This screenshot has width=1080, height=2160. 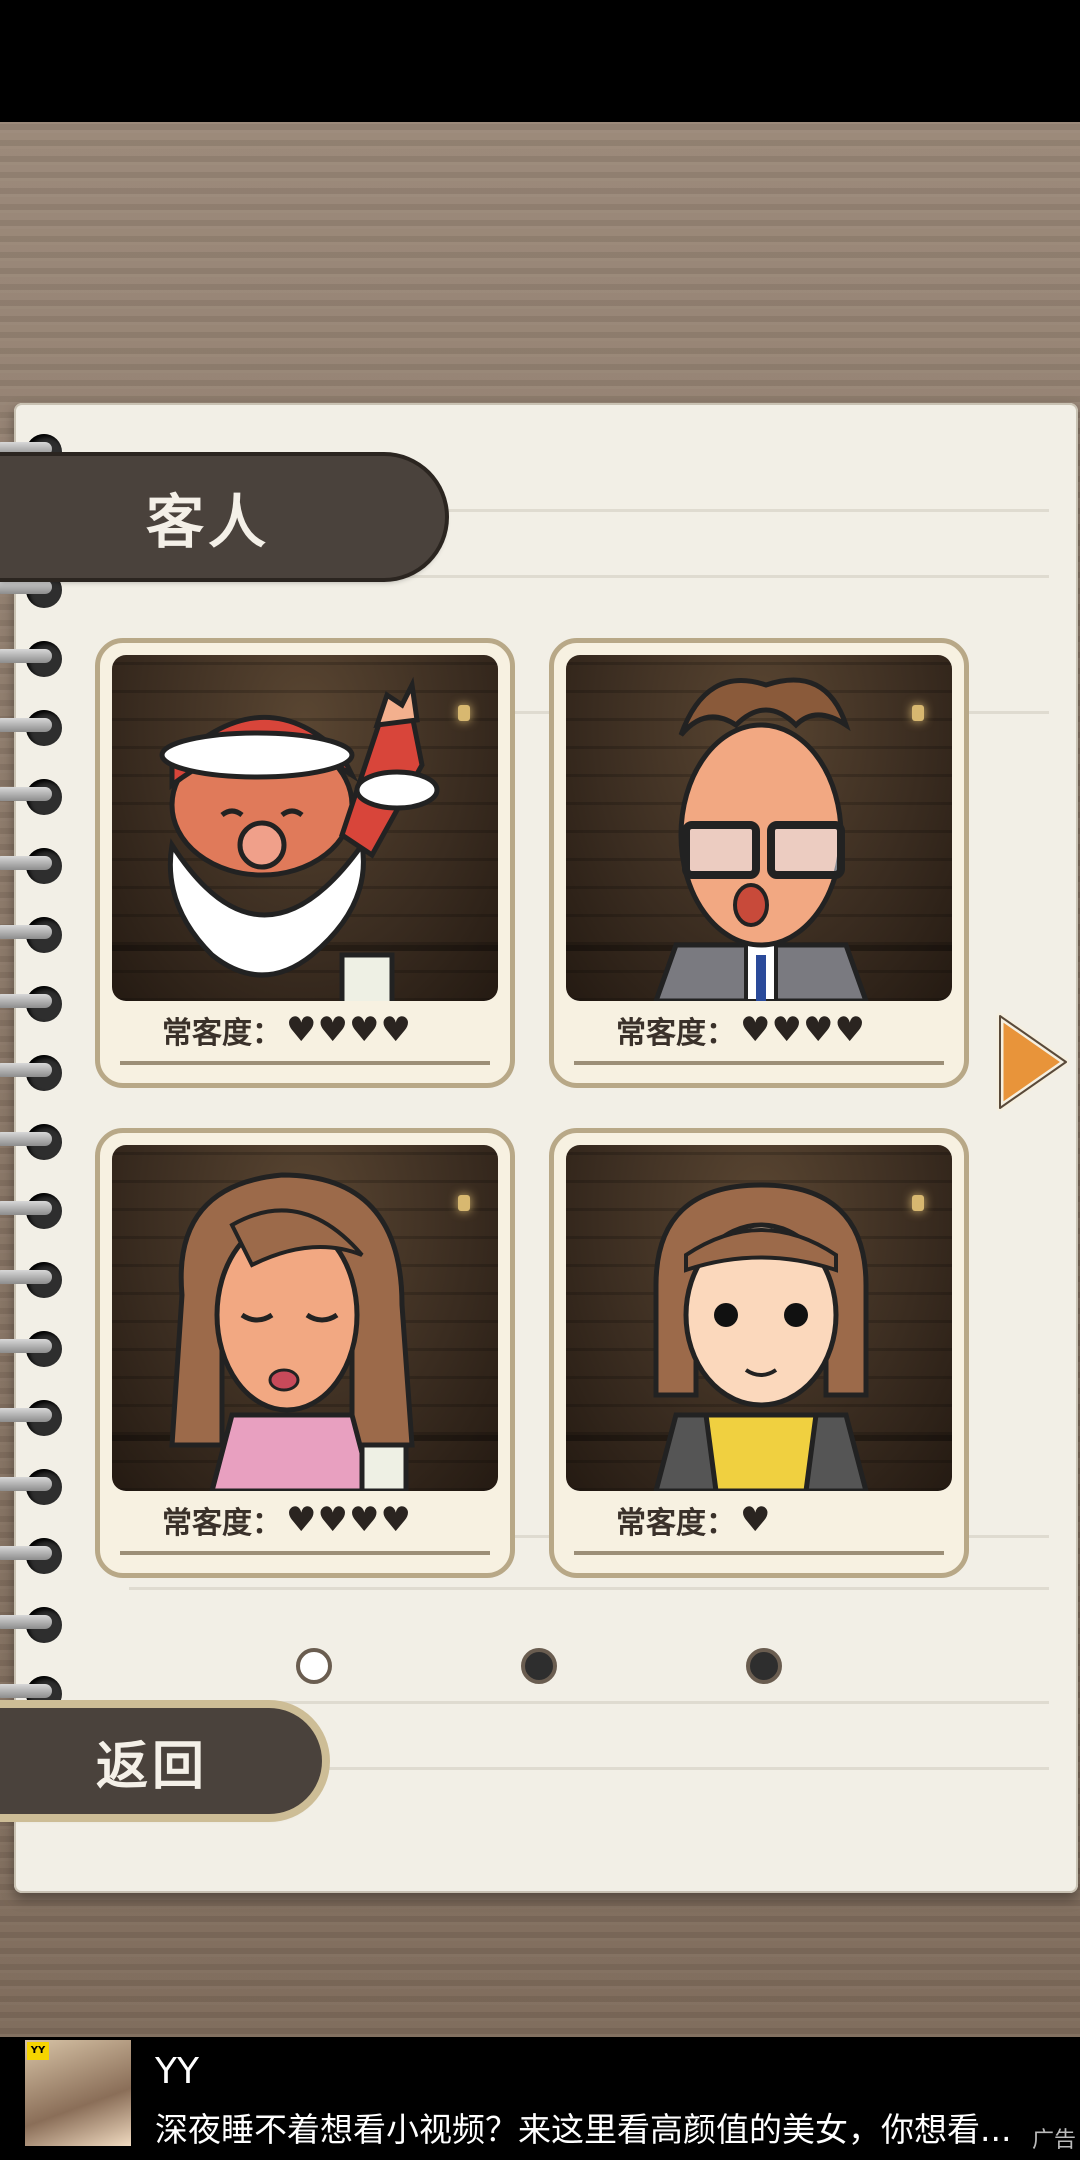 I want to click on page-title-tab: 客人, so click(x=222, y=517).